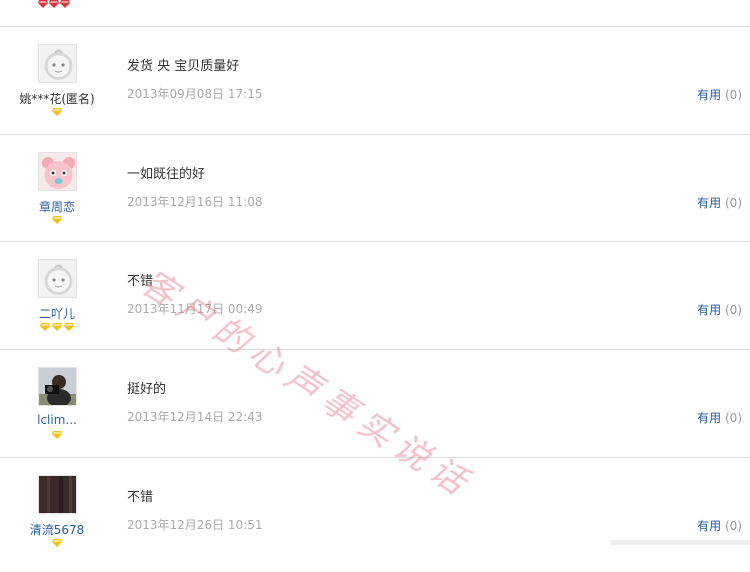 This screenshot has width=750, height=572. I want to click on review-date: 2013年11月17日 00:49, so click(195, 309).